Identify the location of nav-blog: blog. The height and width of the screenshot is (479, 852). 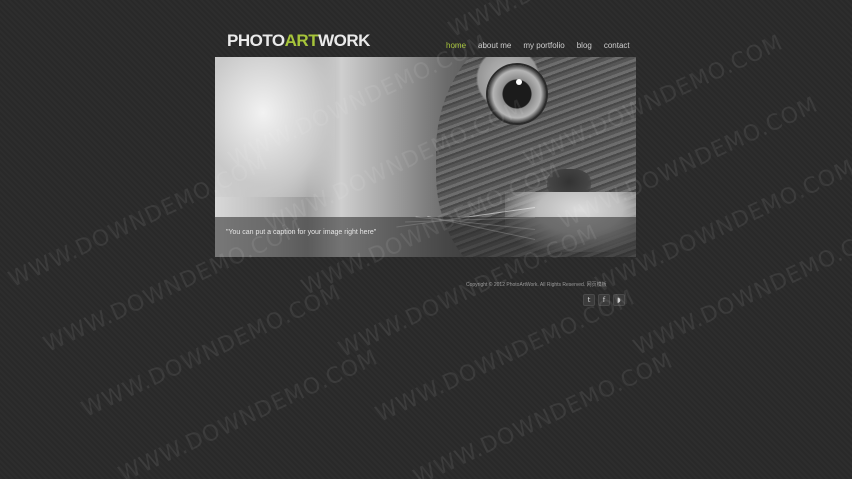
(584, 45).